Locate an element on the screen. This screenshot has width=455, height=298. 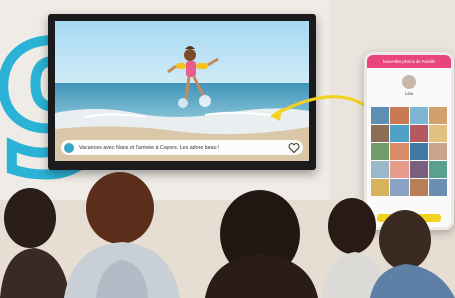
sender-avatar is located at coordinates (69, 147).